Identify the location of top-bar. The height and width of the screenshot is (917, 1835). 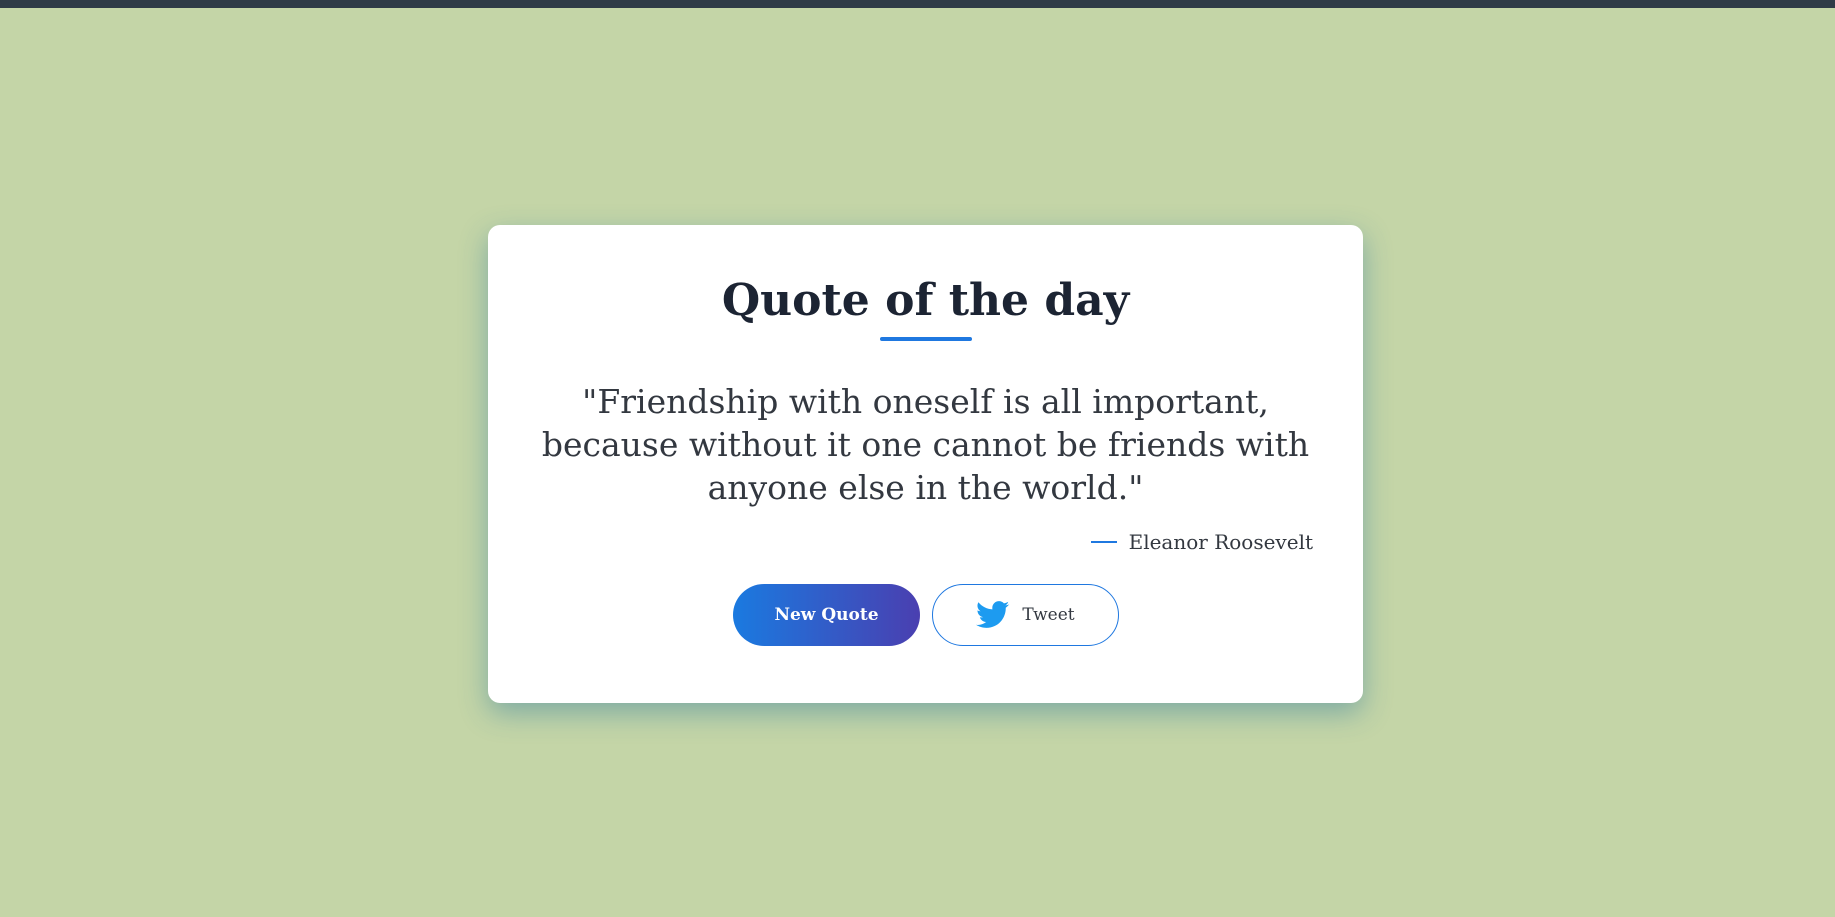
(917, 4).